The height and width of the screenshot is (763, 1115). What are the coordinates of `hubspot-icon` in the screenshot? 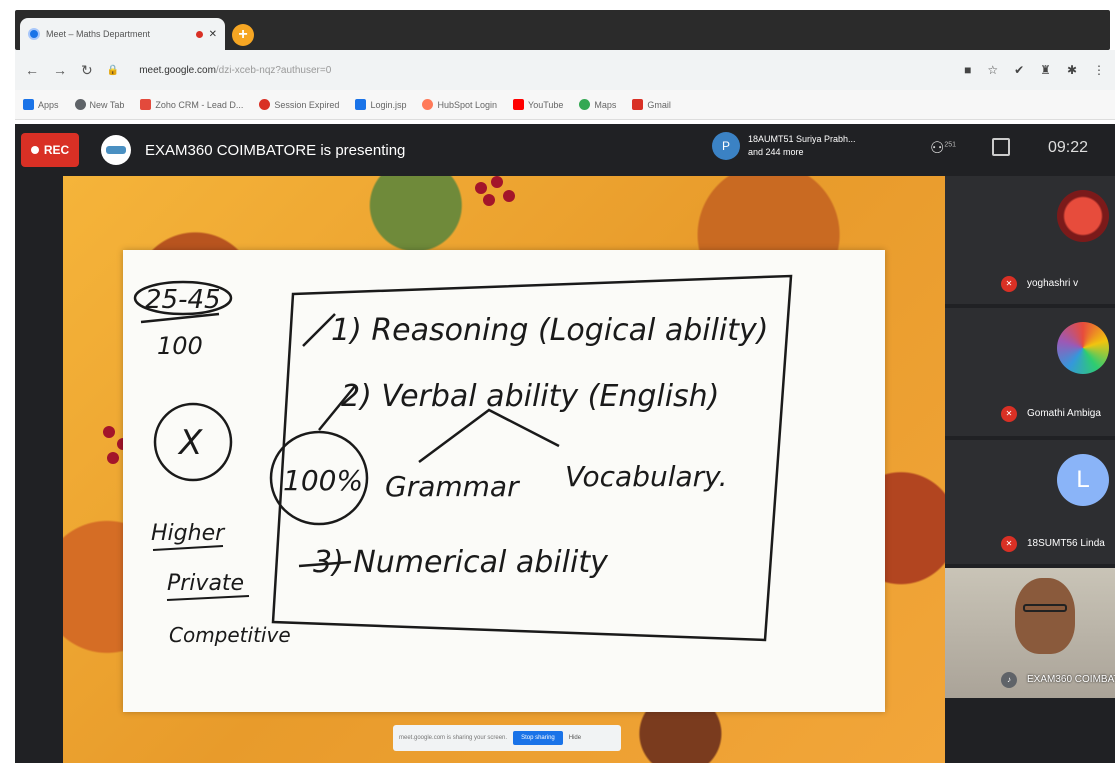 It's located at (428, 104).